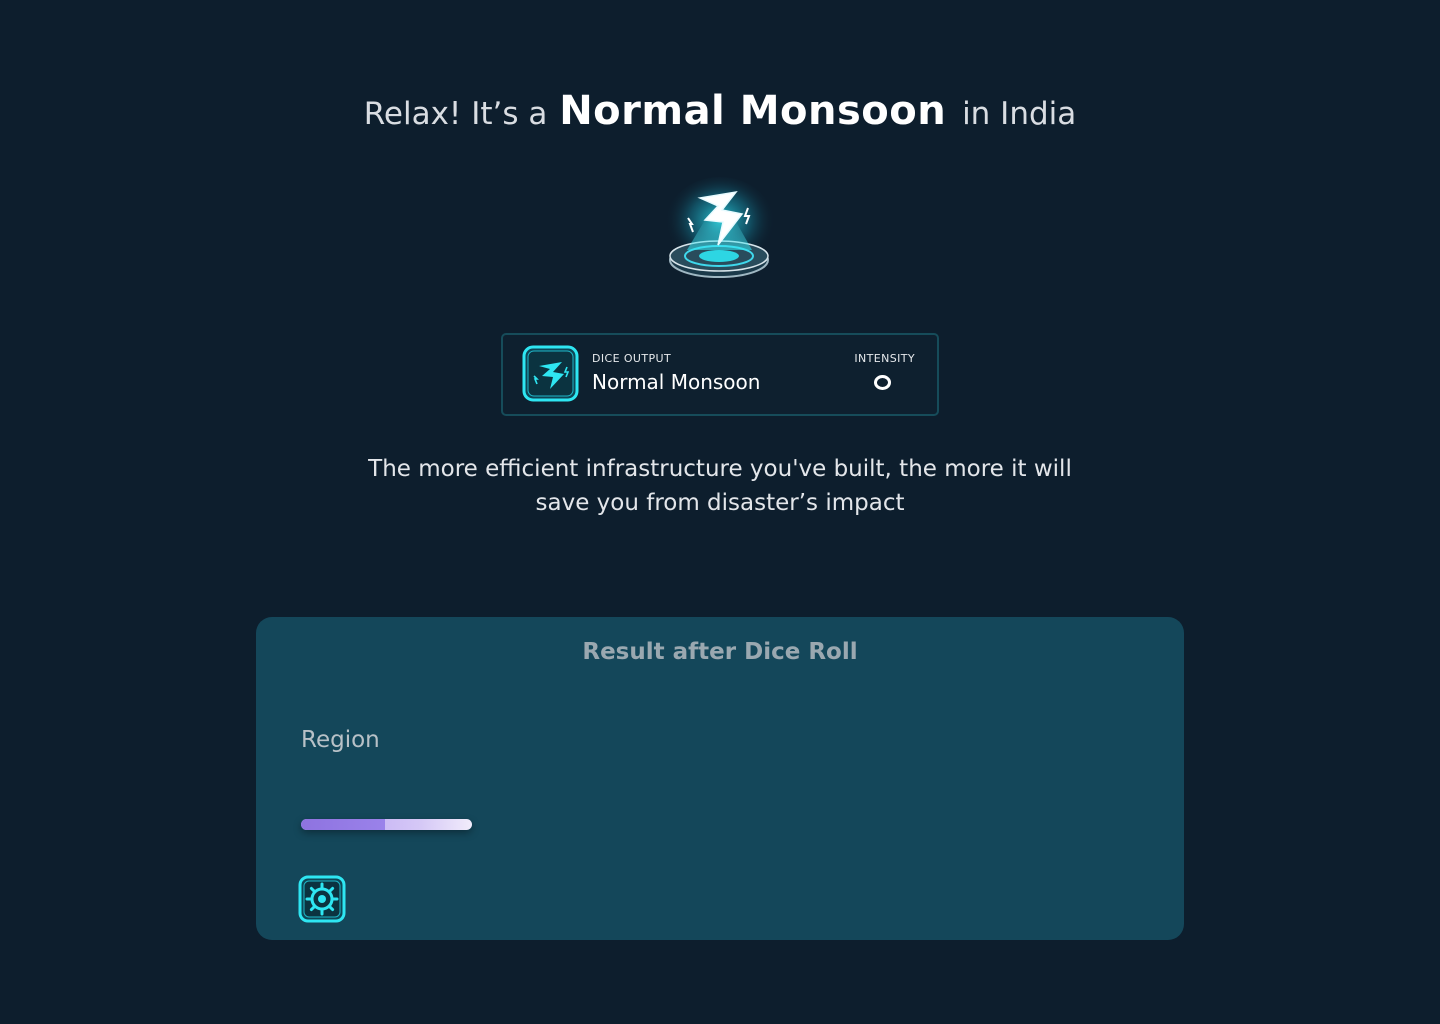  Describe the element at coordinates (386, 824) in the screenshot. I see `region-progress-bar` at that location.